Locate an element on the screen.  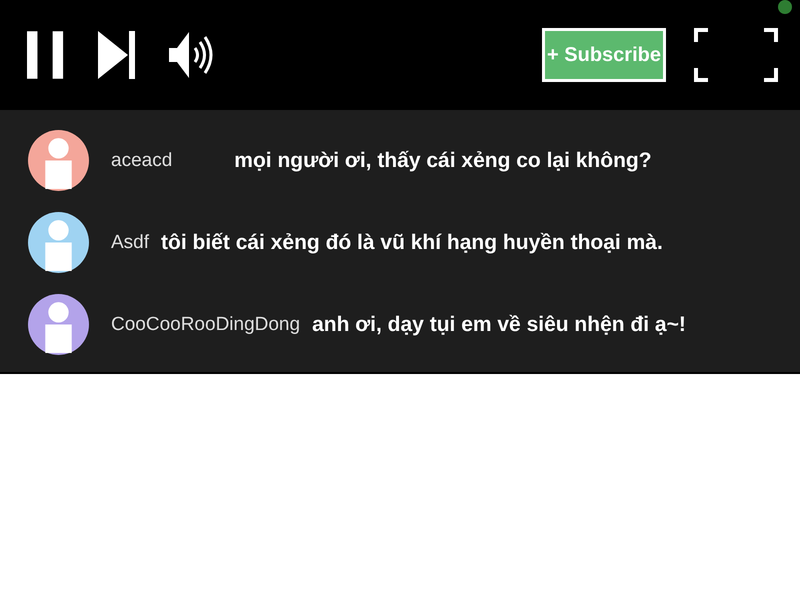
volume-icon is located at coordinates (192, 55).